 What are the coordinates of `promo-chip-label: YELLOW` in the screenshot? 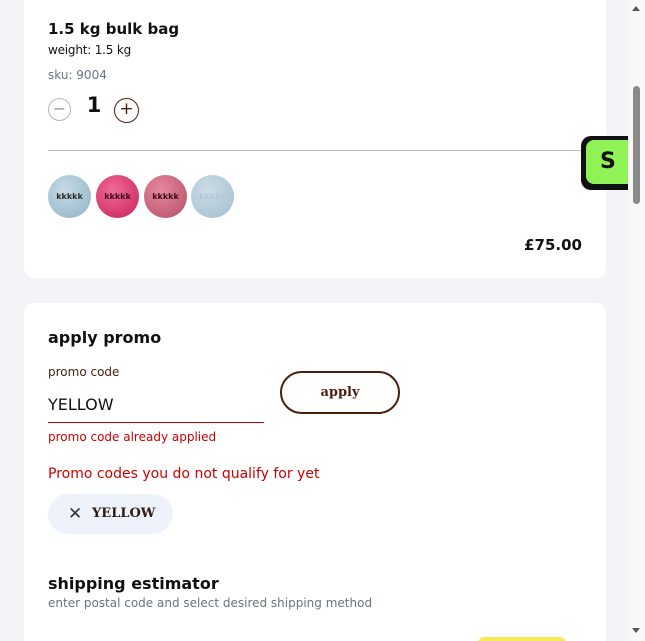 It's located at (124, 513).